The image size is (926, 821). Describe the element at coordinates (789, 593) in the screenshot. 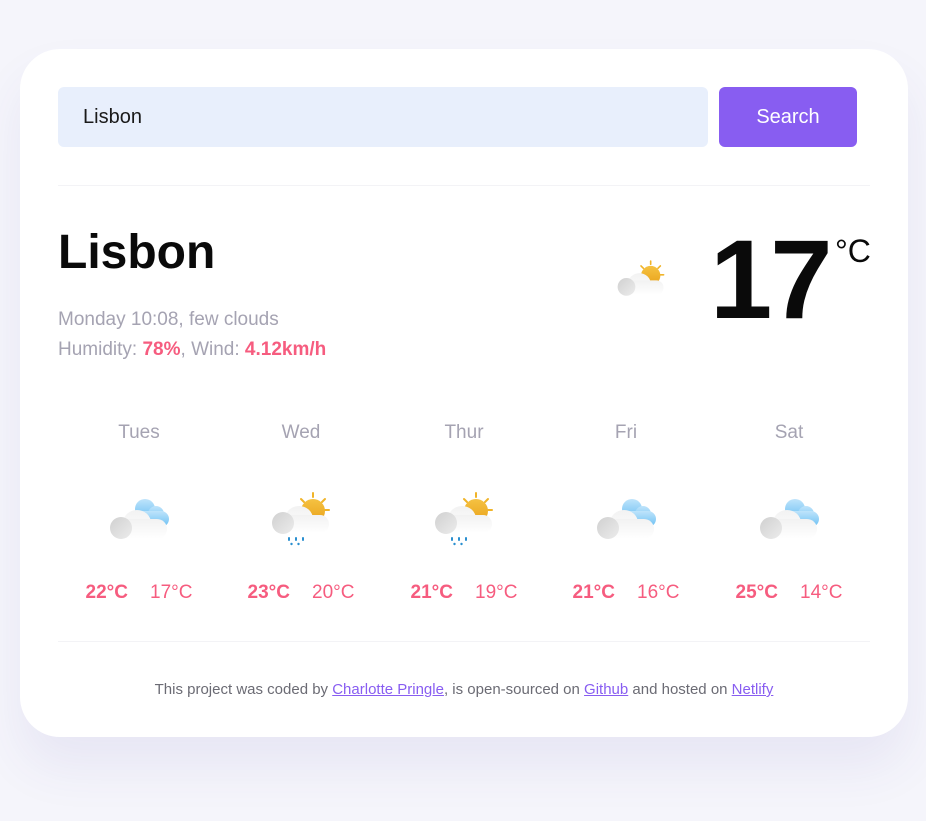

I see `forecast-temps: 25°C 14°C` at that location.